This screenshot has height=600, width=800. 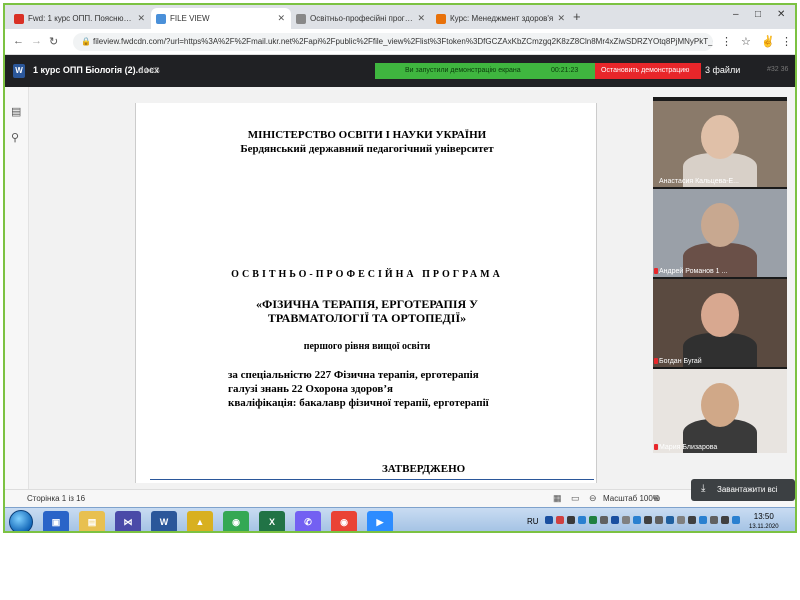 I want to click on field-line: галузі знань 22 Охорона здоров’я, so click(x=310, y=389).